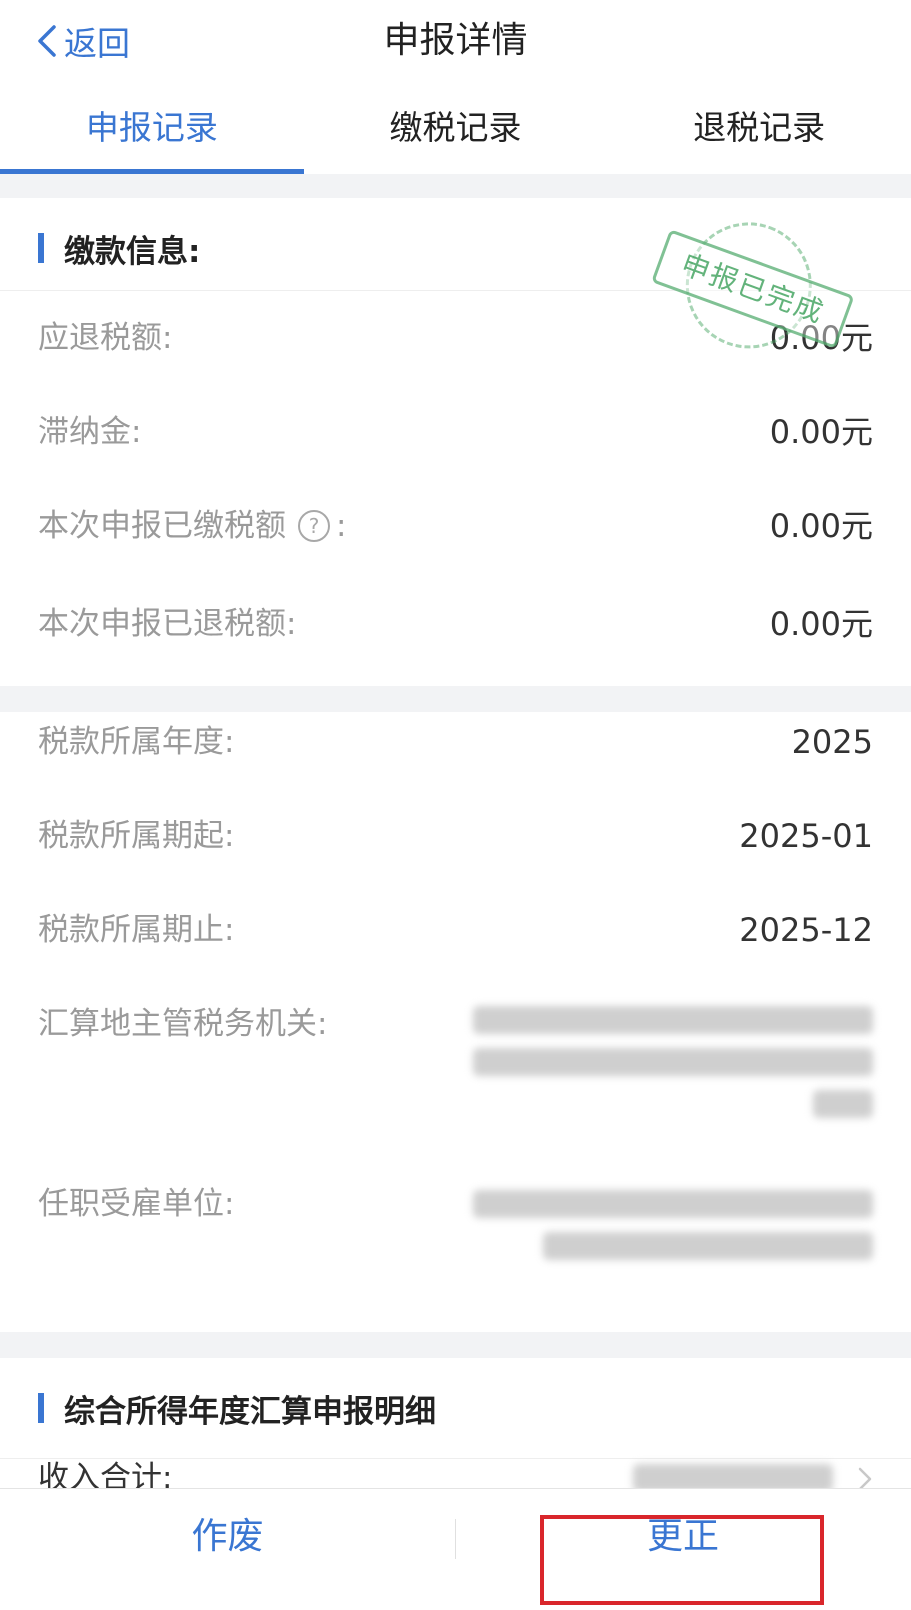 Image resolution: width=911 pixels, height=1610 pixels. Describe the element at coordinates (455, 432) in the screenshot. I see `info-row: 滞纳金: 0.00元` at that location.